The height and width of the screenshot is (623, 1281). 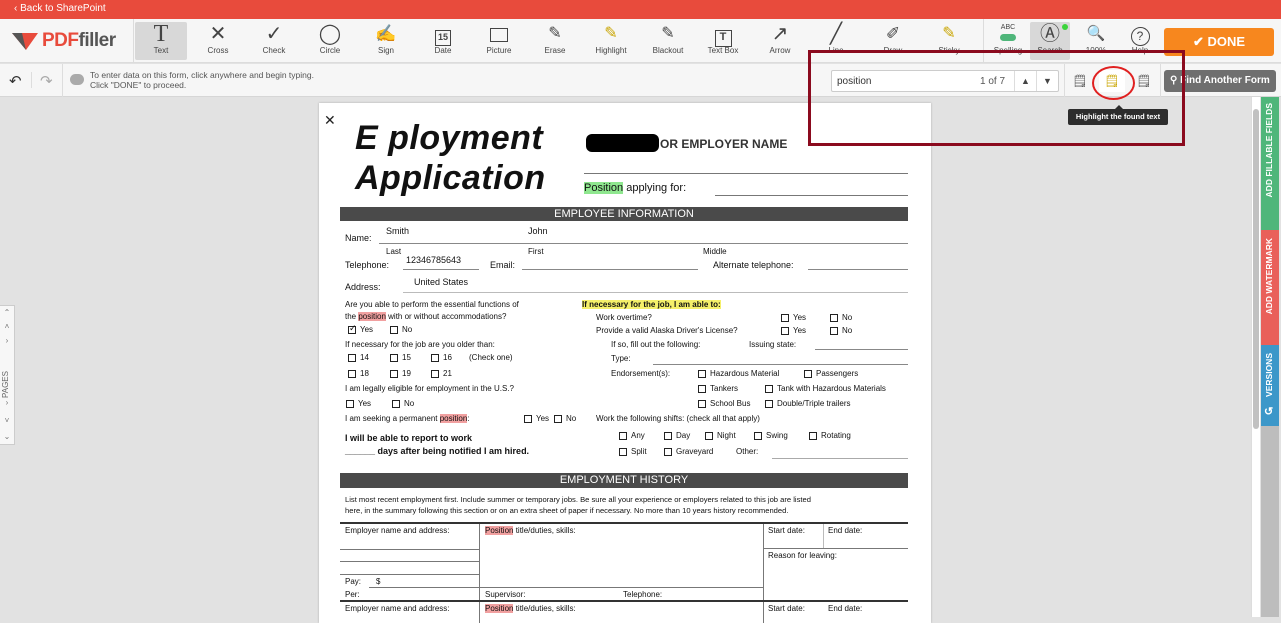 What do you see at coordinates (845, 608) in the screenshot?
I see `end-date-label: End date:` at bounding box center [845, 608].